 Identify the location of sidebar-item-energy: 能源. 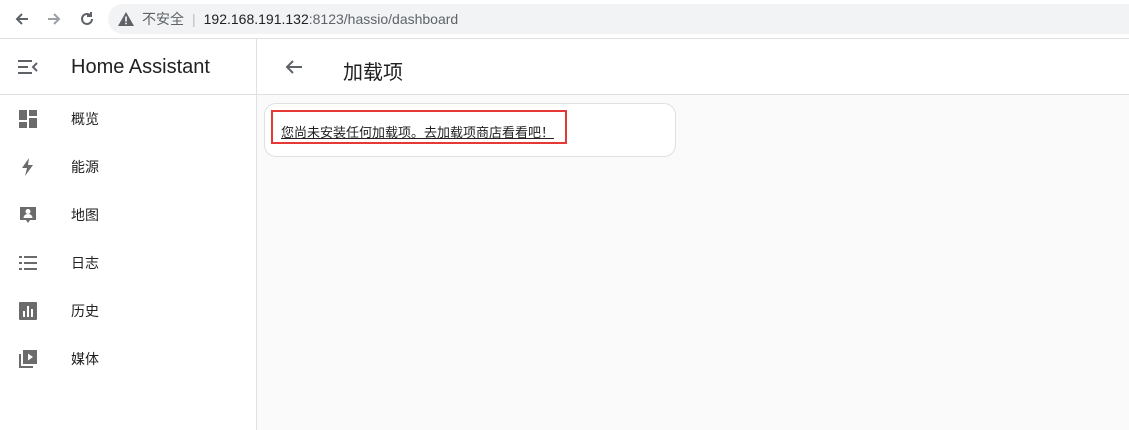
(128, 167).